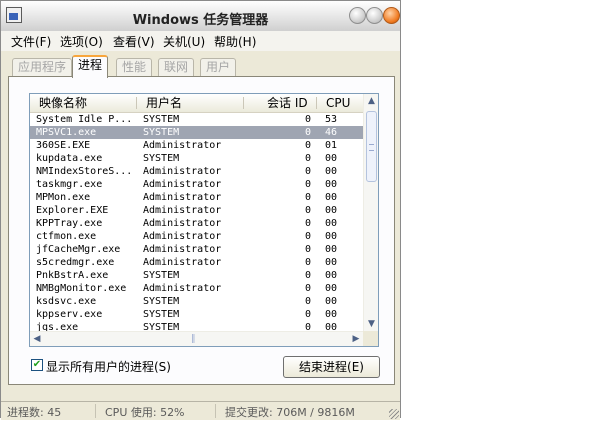 The width and height of the screenshot is (600, 425). What do you see at coordinates (69, 158) in the screenshot?
I see `process-name-cell: kupdata.exe` at bounding box center [69, 158].